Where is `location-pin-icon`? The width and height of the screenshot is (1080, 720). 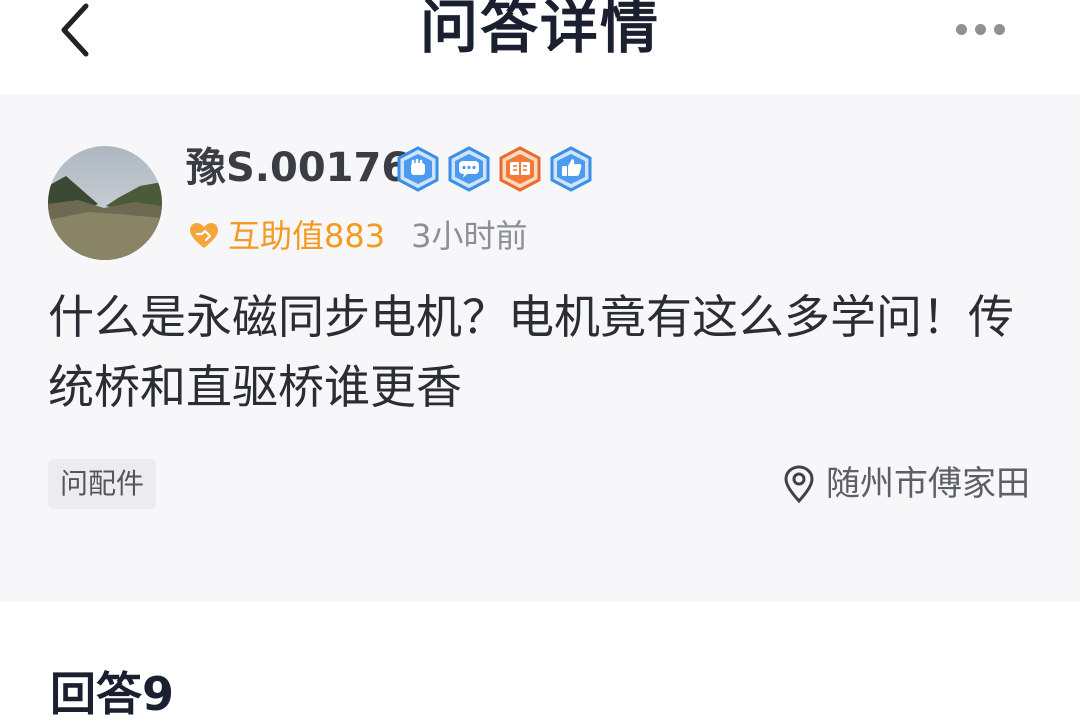
location-pin-icon is located at coordinates (799, 484).